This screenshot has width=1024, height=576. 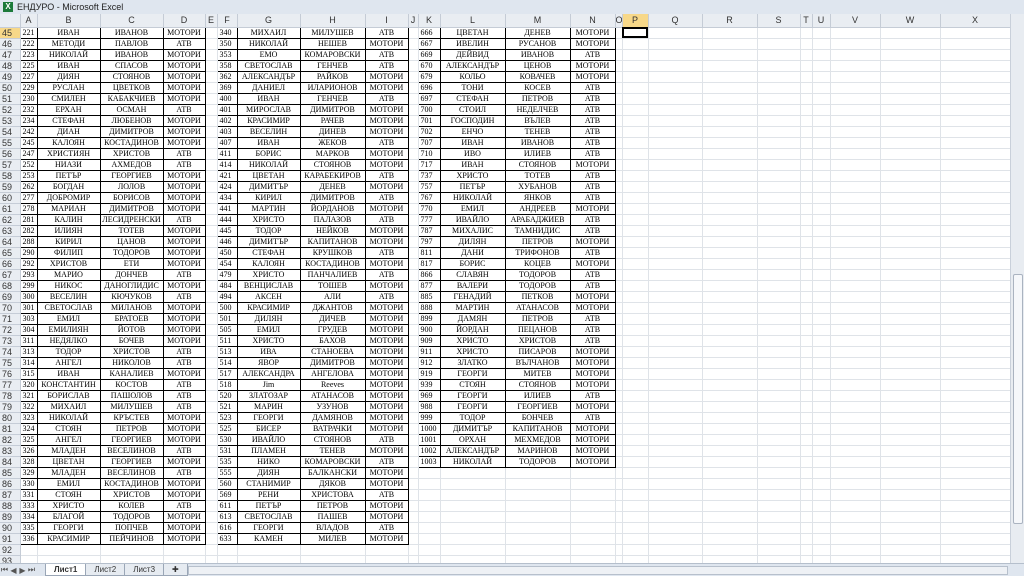 I want to click on cell-n88, so click(x=593, y=506).